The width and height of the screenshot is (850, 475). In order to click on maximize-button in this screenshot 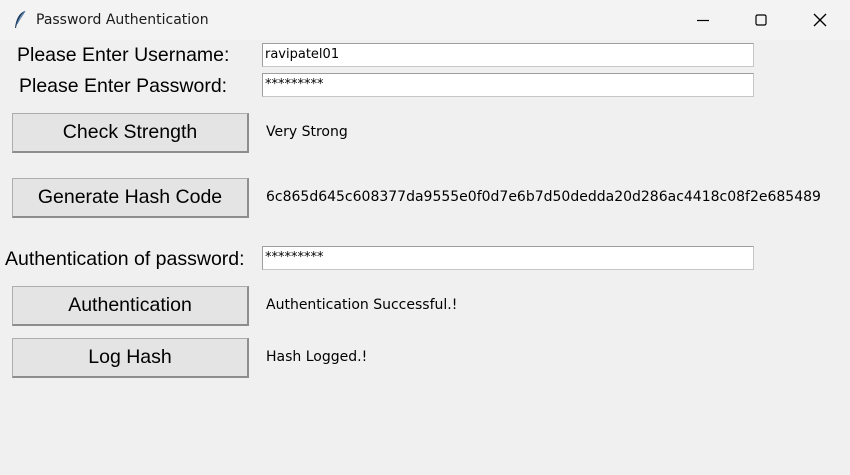, I will do `click(761, 20)`.